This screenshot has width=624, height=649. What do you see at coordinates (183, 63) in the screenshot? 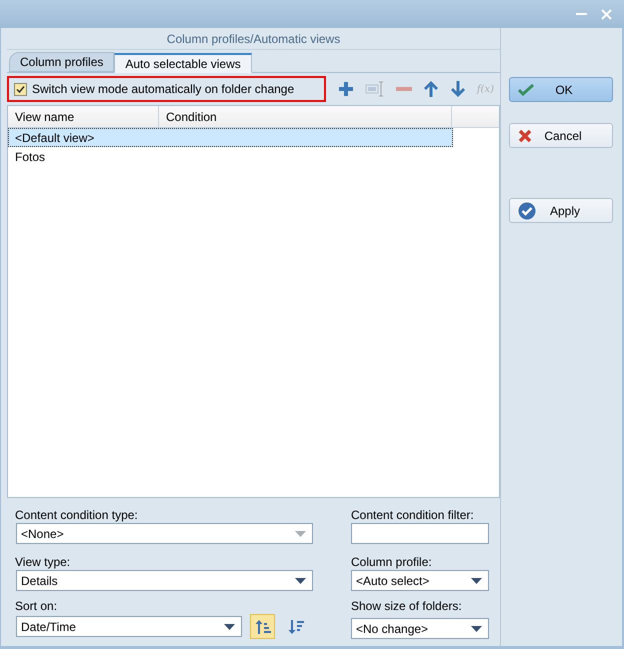
I see `tab: Auto selectable views` at bounding box center [183, 63].